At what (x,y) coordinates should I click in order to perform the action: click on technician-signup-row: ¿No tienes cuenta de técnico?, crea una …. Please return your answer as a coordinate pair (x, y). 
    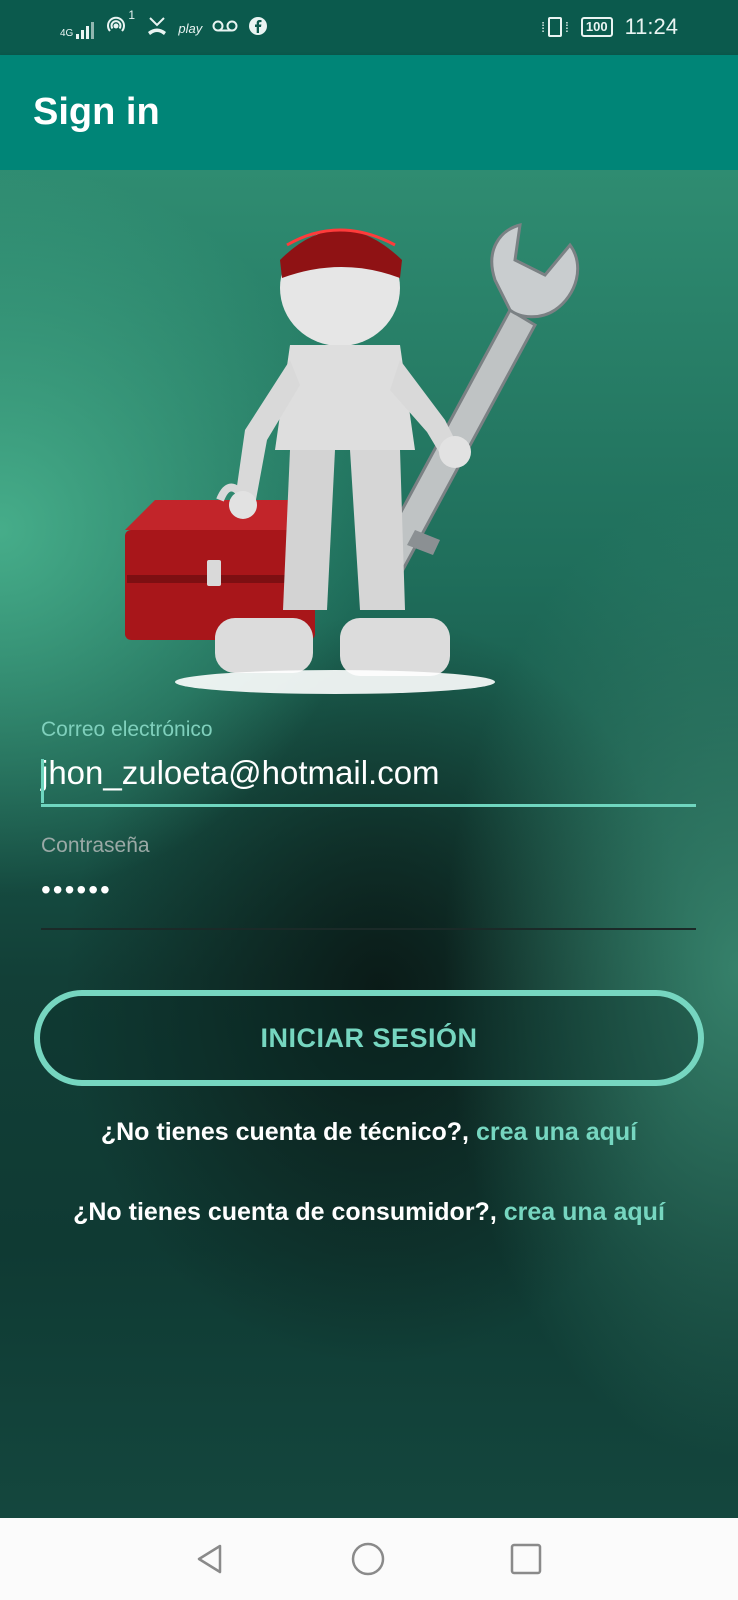
    Looking at the image, I should click on (369, 1132).